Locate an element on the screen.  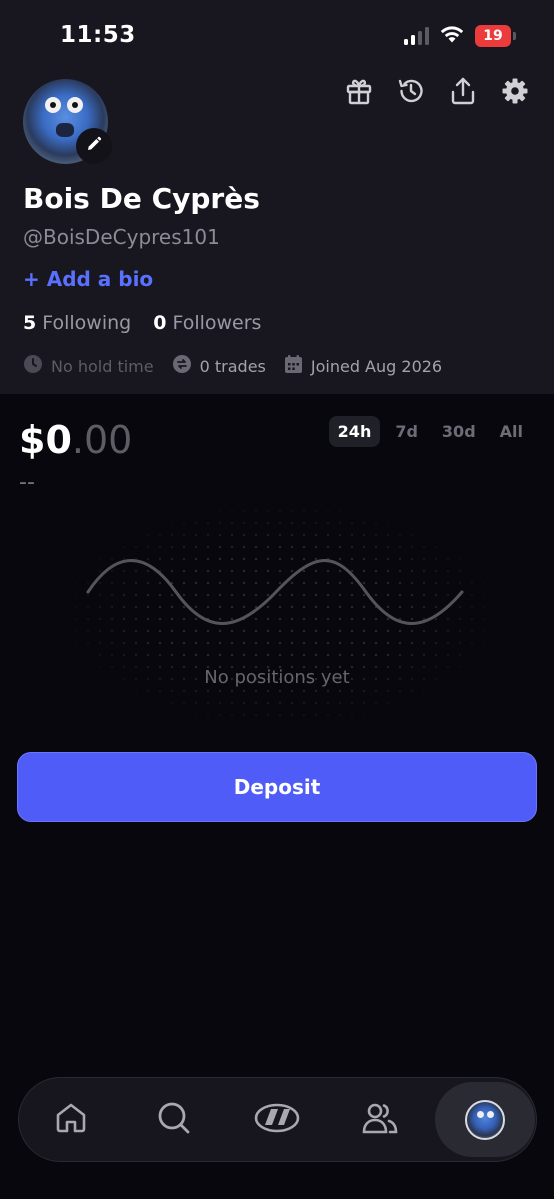
joined-item: Joined Aug 2026 is located at coordinates (363, 366).